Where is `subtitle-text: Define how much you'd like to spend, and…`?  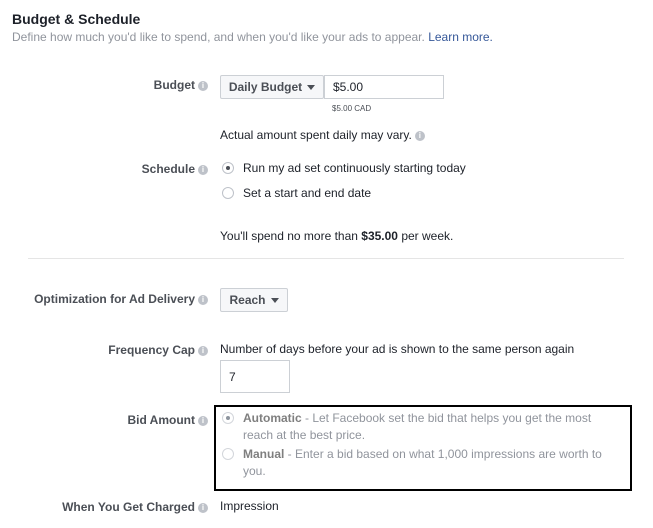 subtitle-text: Define how much you'd like to spend, and… is located at coordinates (218, 37).